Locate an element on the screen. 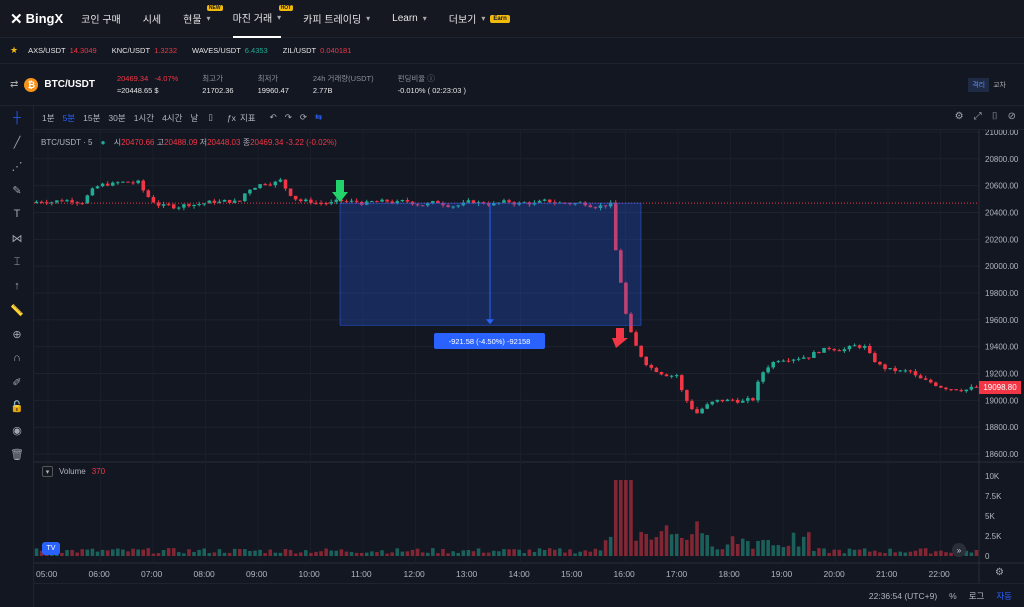 This screenshot has width=1024, height=607. collapse-icon: ▾ is located at coordinates (47, 471).